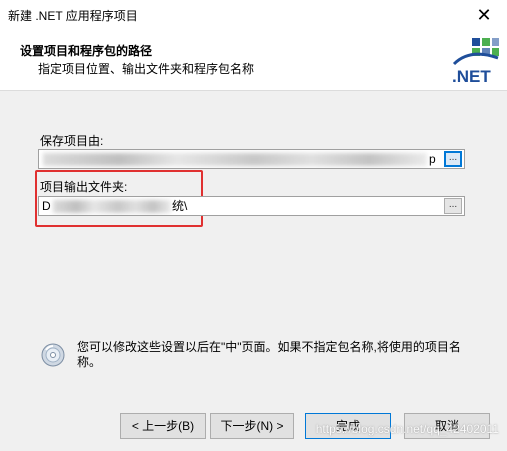 The image size is (507, 451). What do you see at coordinates (73, 16) in the screenshot?
I see `window-title: 新建 .NET 应用程序项目` at bounding box center [73, 16].